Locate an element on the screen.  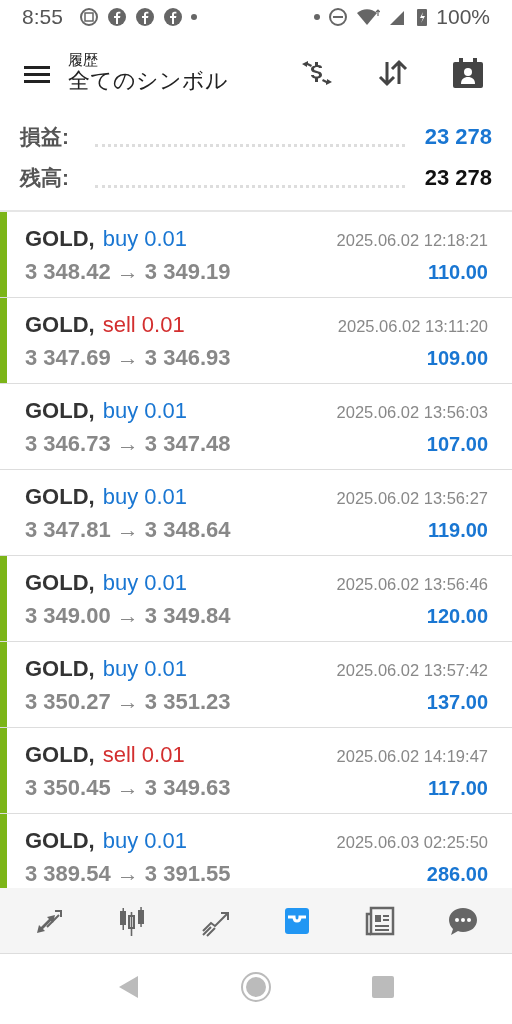
deal-time: 2025.06.02 12:18:21 is located at coordinates (412, 240).